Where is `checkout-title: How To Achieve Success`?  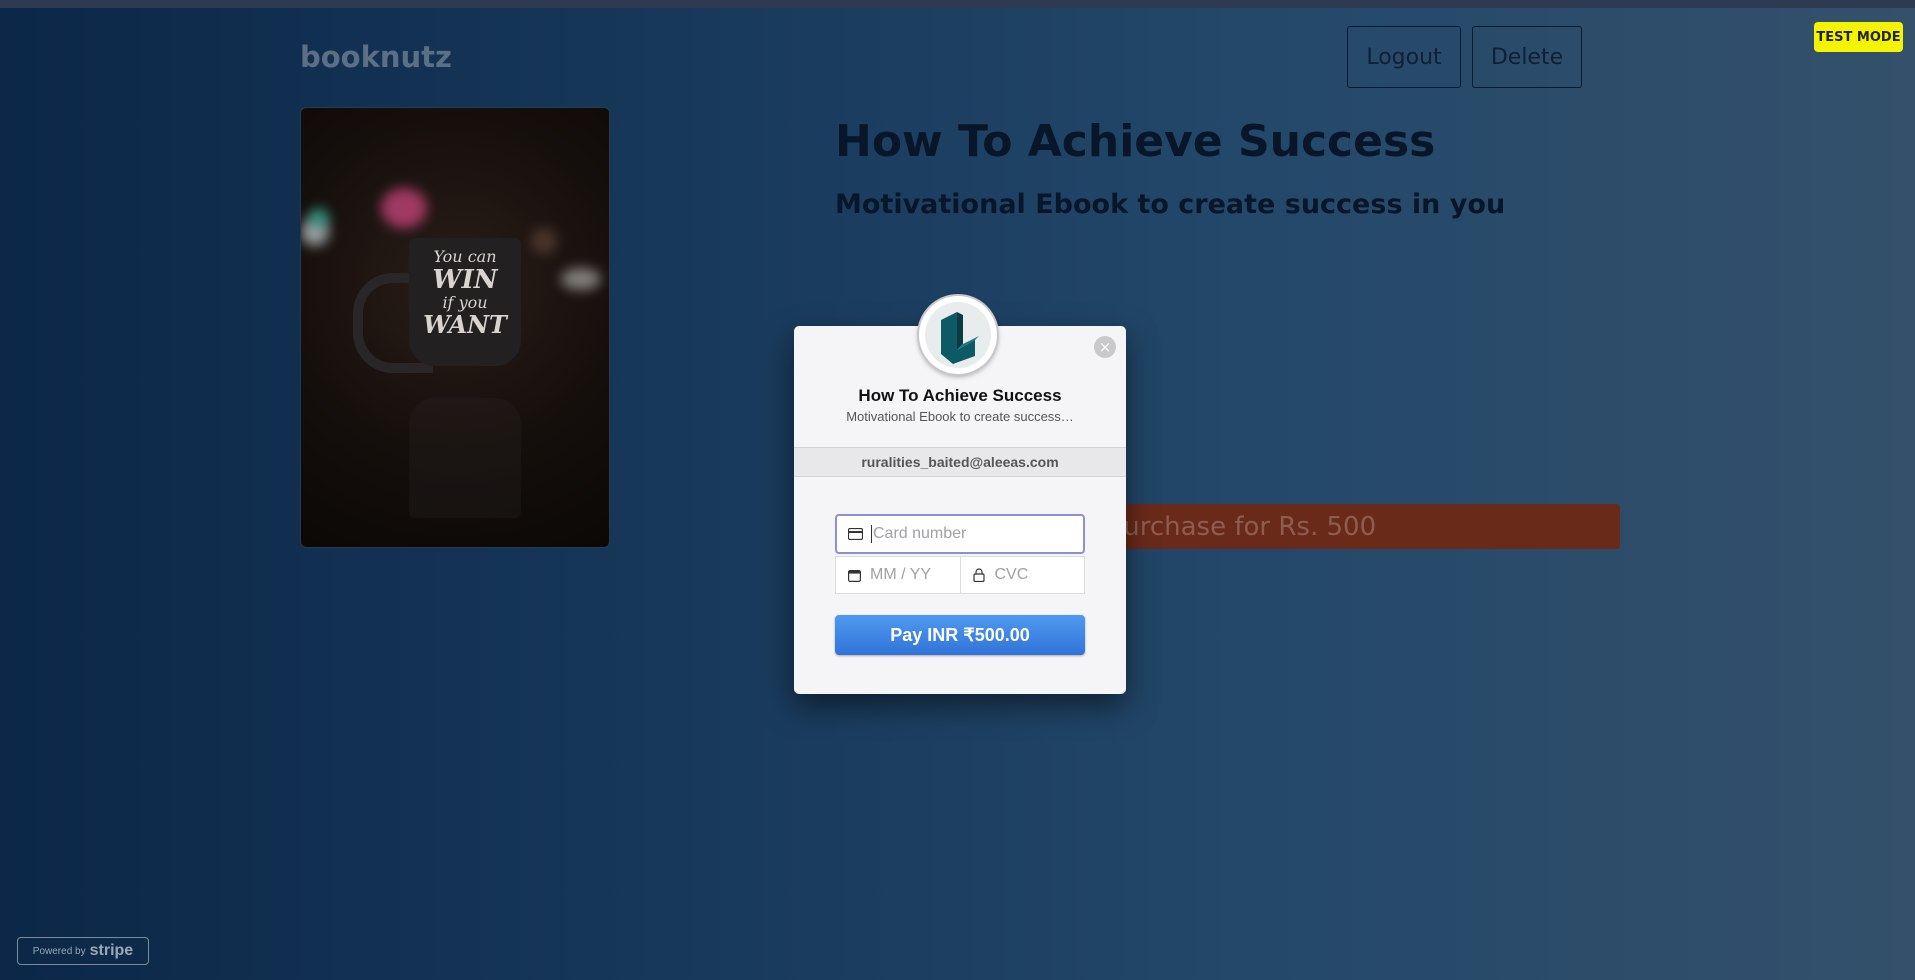 checkout-title: How To Achieve Success is located at coordinates (960, 395).